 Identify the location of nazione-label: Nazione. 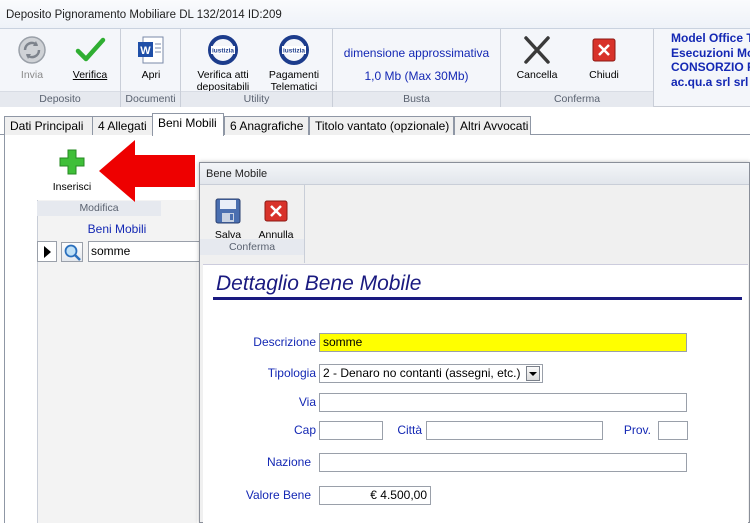
(288, 462).